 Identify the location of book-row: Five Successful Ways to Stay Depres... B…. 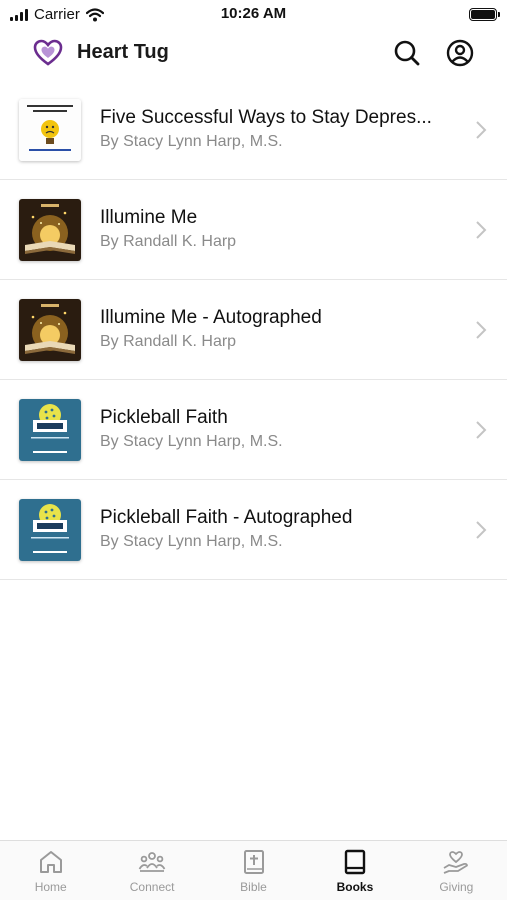
(253, 130).